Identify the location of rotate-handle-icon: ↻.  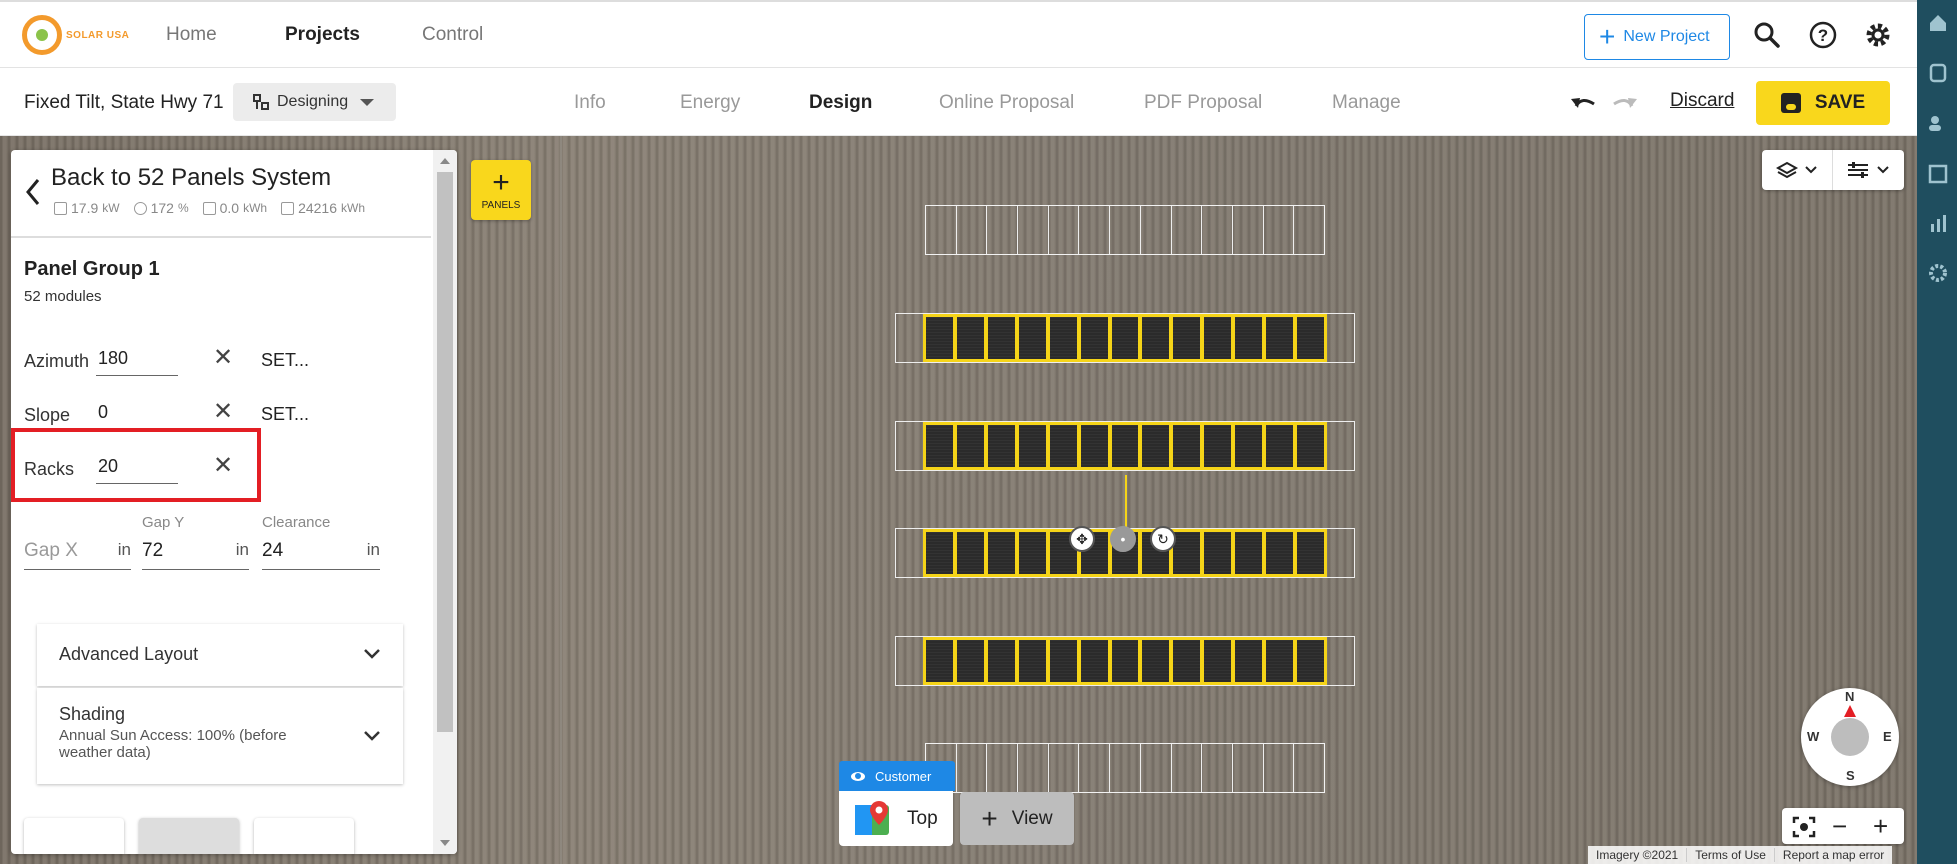
(1163, 539).